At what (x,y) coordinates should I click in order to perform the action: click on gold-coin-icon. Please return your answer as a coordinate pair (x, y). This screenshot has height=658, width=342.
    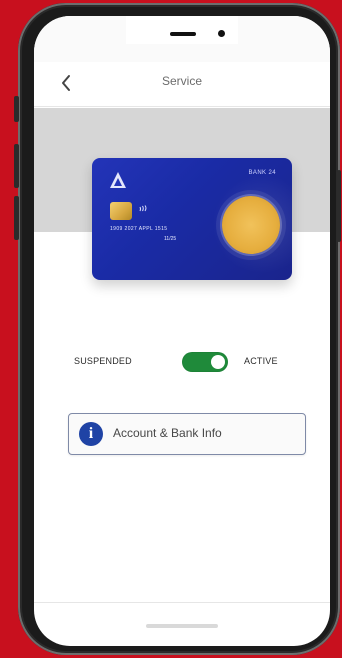
    Looking at the image, I should click on (251, 225).